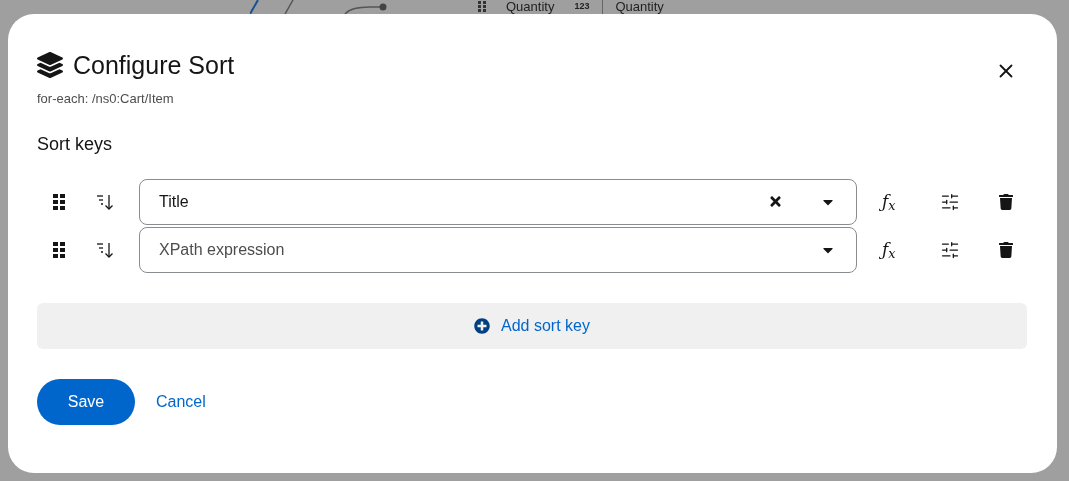 The height and width of the screenshot is (481, 1069). What do you see at coordinates (106, 99) in the screenshot?
I see `dialog-subtitle: for-each: /ns0:Cart/Item` at bounding box center [106, 99].